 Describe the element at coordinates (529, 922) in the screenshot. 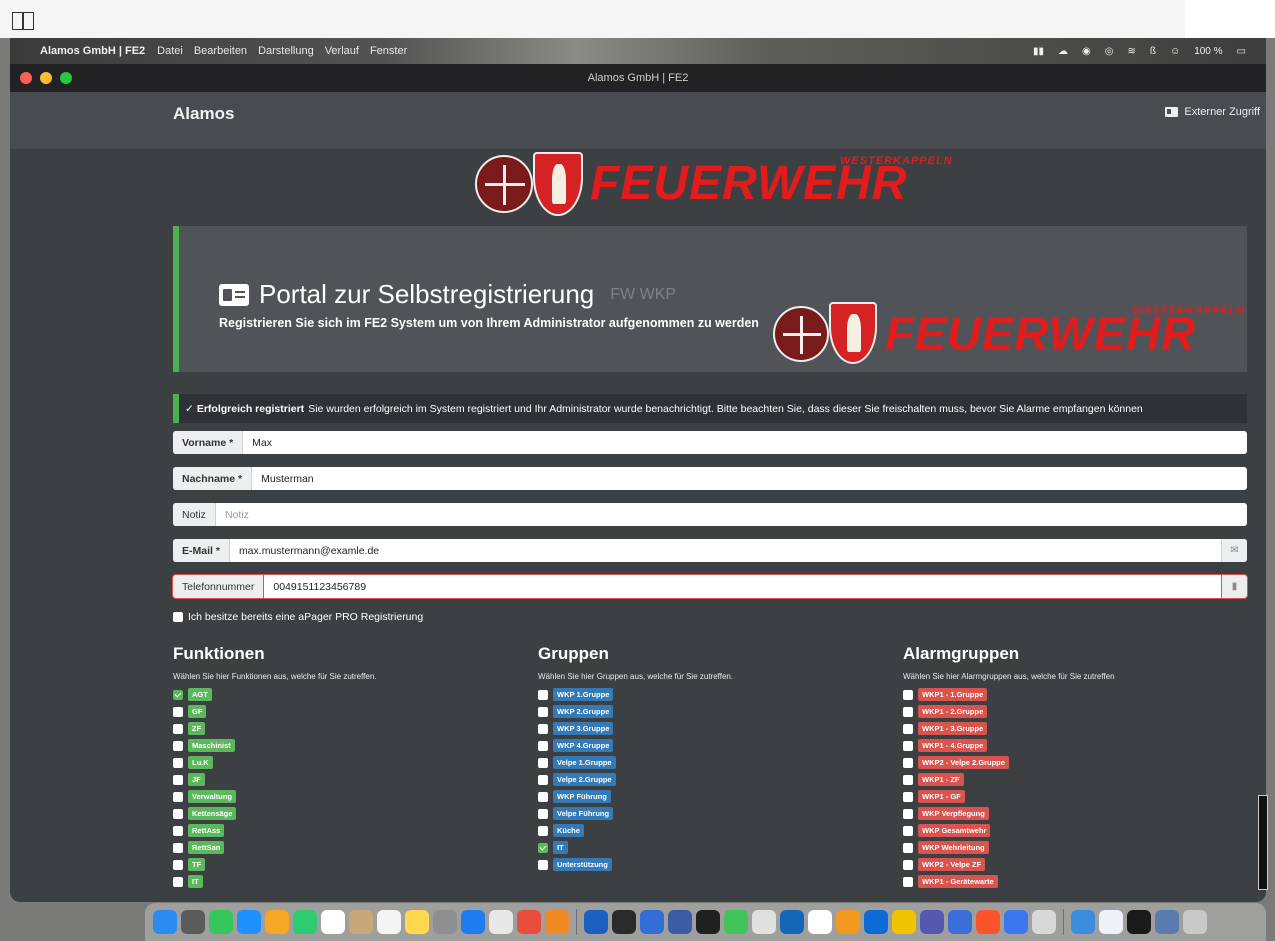

I see `git-icon` at that location.